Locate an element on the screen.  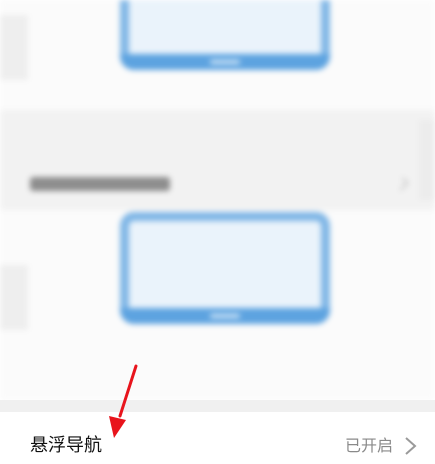
floating-navigation-row: 悬浮导航 已开启 is located at coordinates (217, 438).